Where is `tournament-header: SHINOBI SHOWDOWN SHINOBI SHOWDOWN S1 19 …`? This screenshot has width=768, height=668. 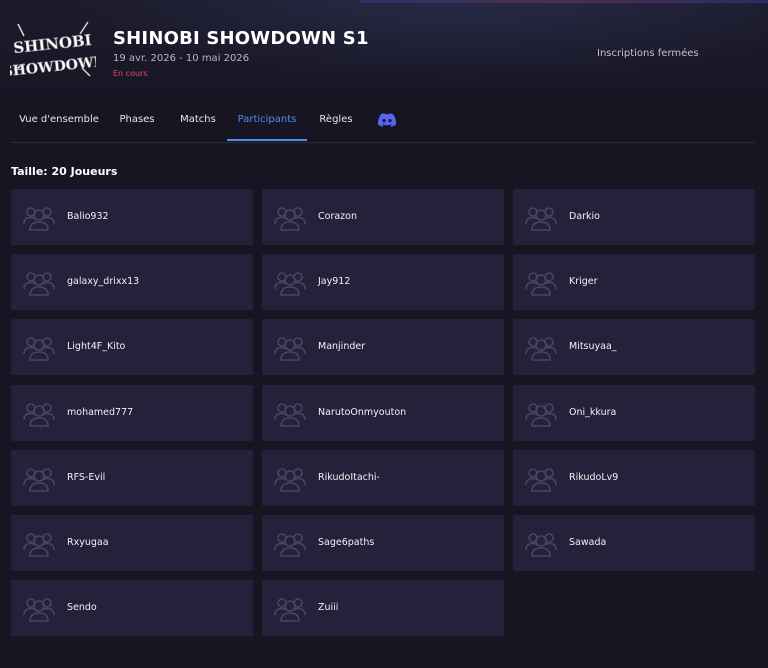 tournament-header: SHINOBI SHOWDOWN SHINOBI SHOWDOWN S1 19 … is located at coordinates (384, 50).